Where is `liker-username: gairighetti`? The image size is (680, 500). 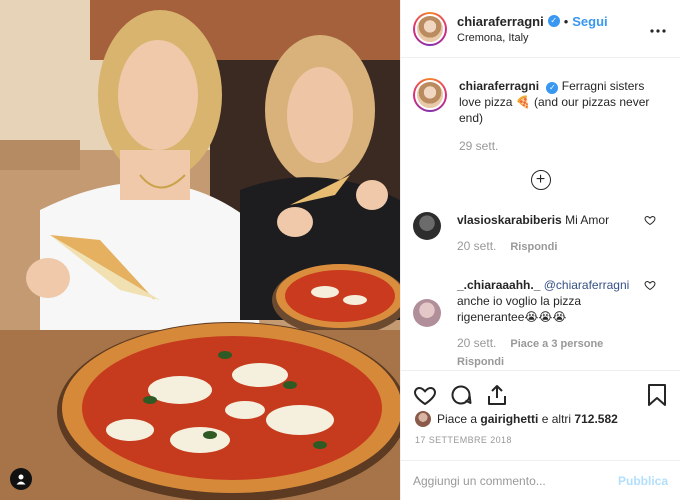
liker-username: gairighetti is located at coordinates (509, 419).